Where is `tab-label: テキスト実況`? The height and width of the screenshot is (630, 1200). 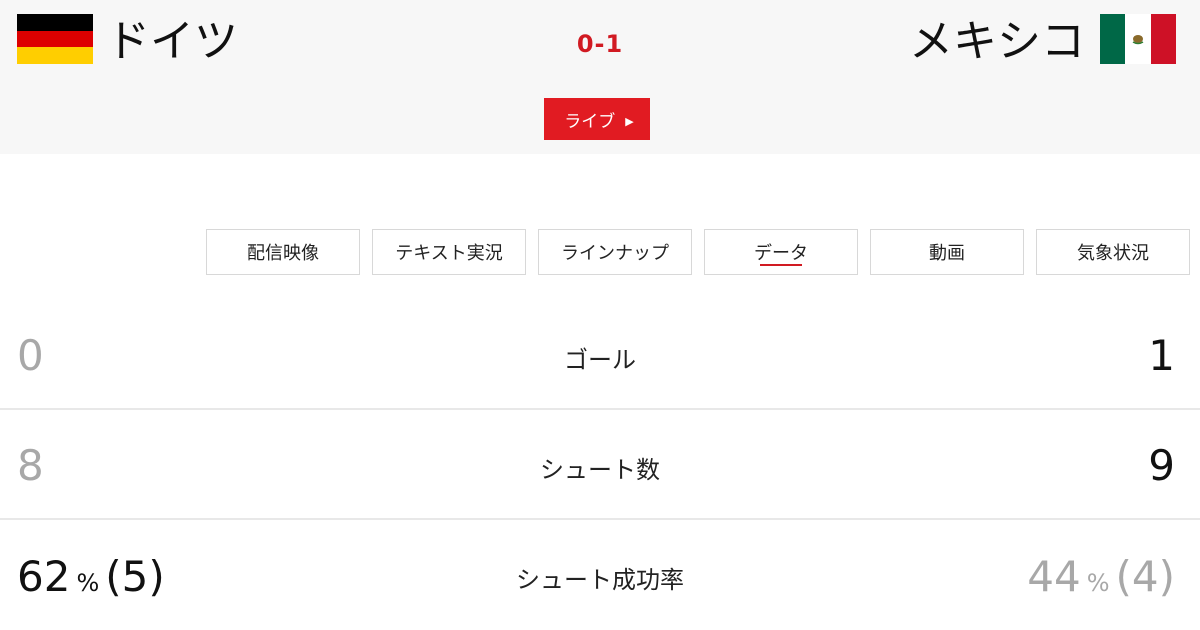
tab-label: テキスト実況 is located at coordinates (449, 253).